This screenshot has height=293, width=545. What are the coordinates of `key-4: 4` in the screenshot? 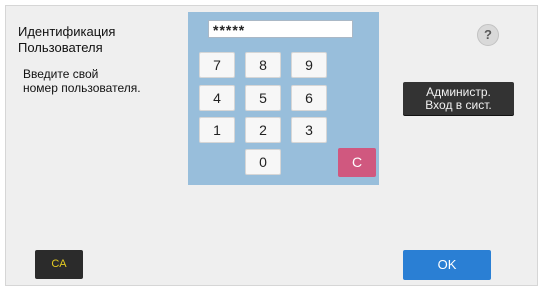 It's located at (217, 98).